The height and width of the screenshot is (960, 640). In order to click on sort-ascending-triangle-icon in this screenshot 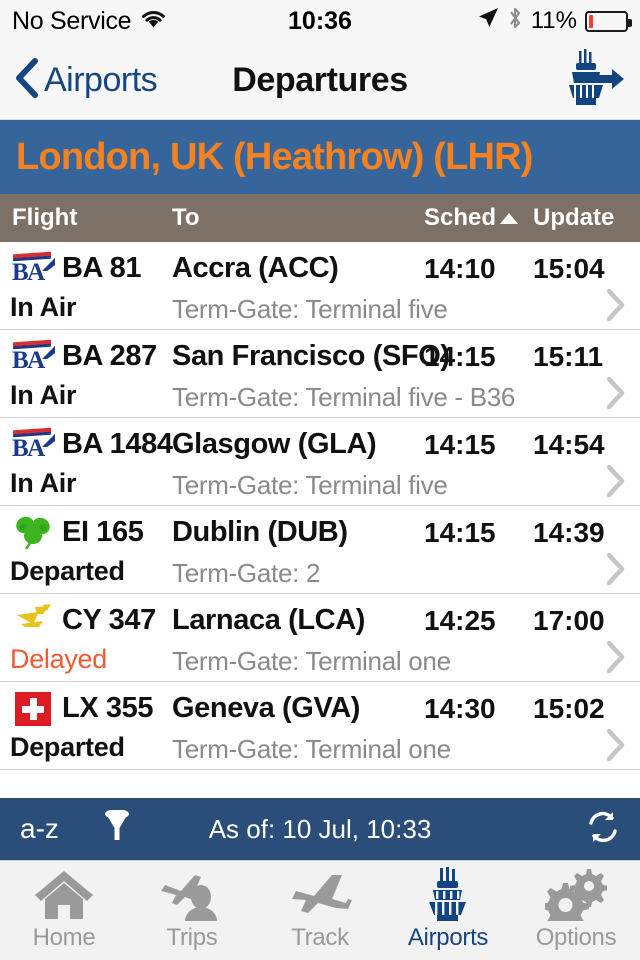, I will do `click(509, 218)`.